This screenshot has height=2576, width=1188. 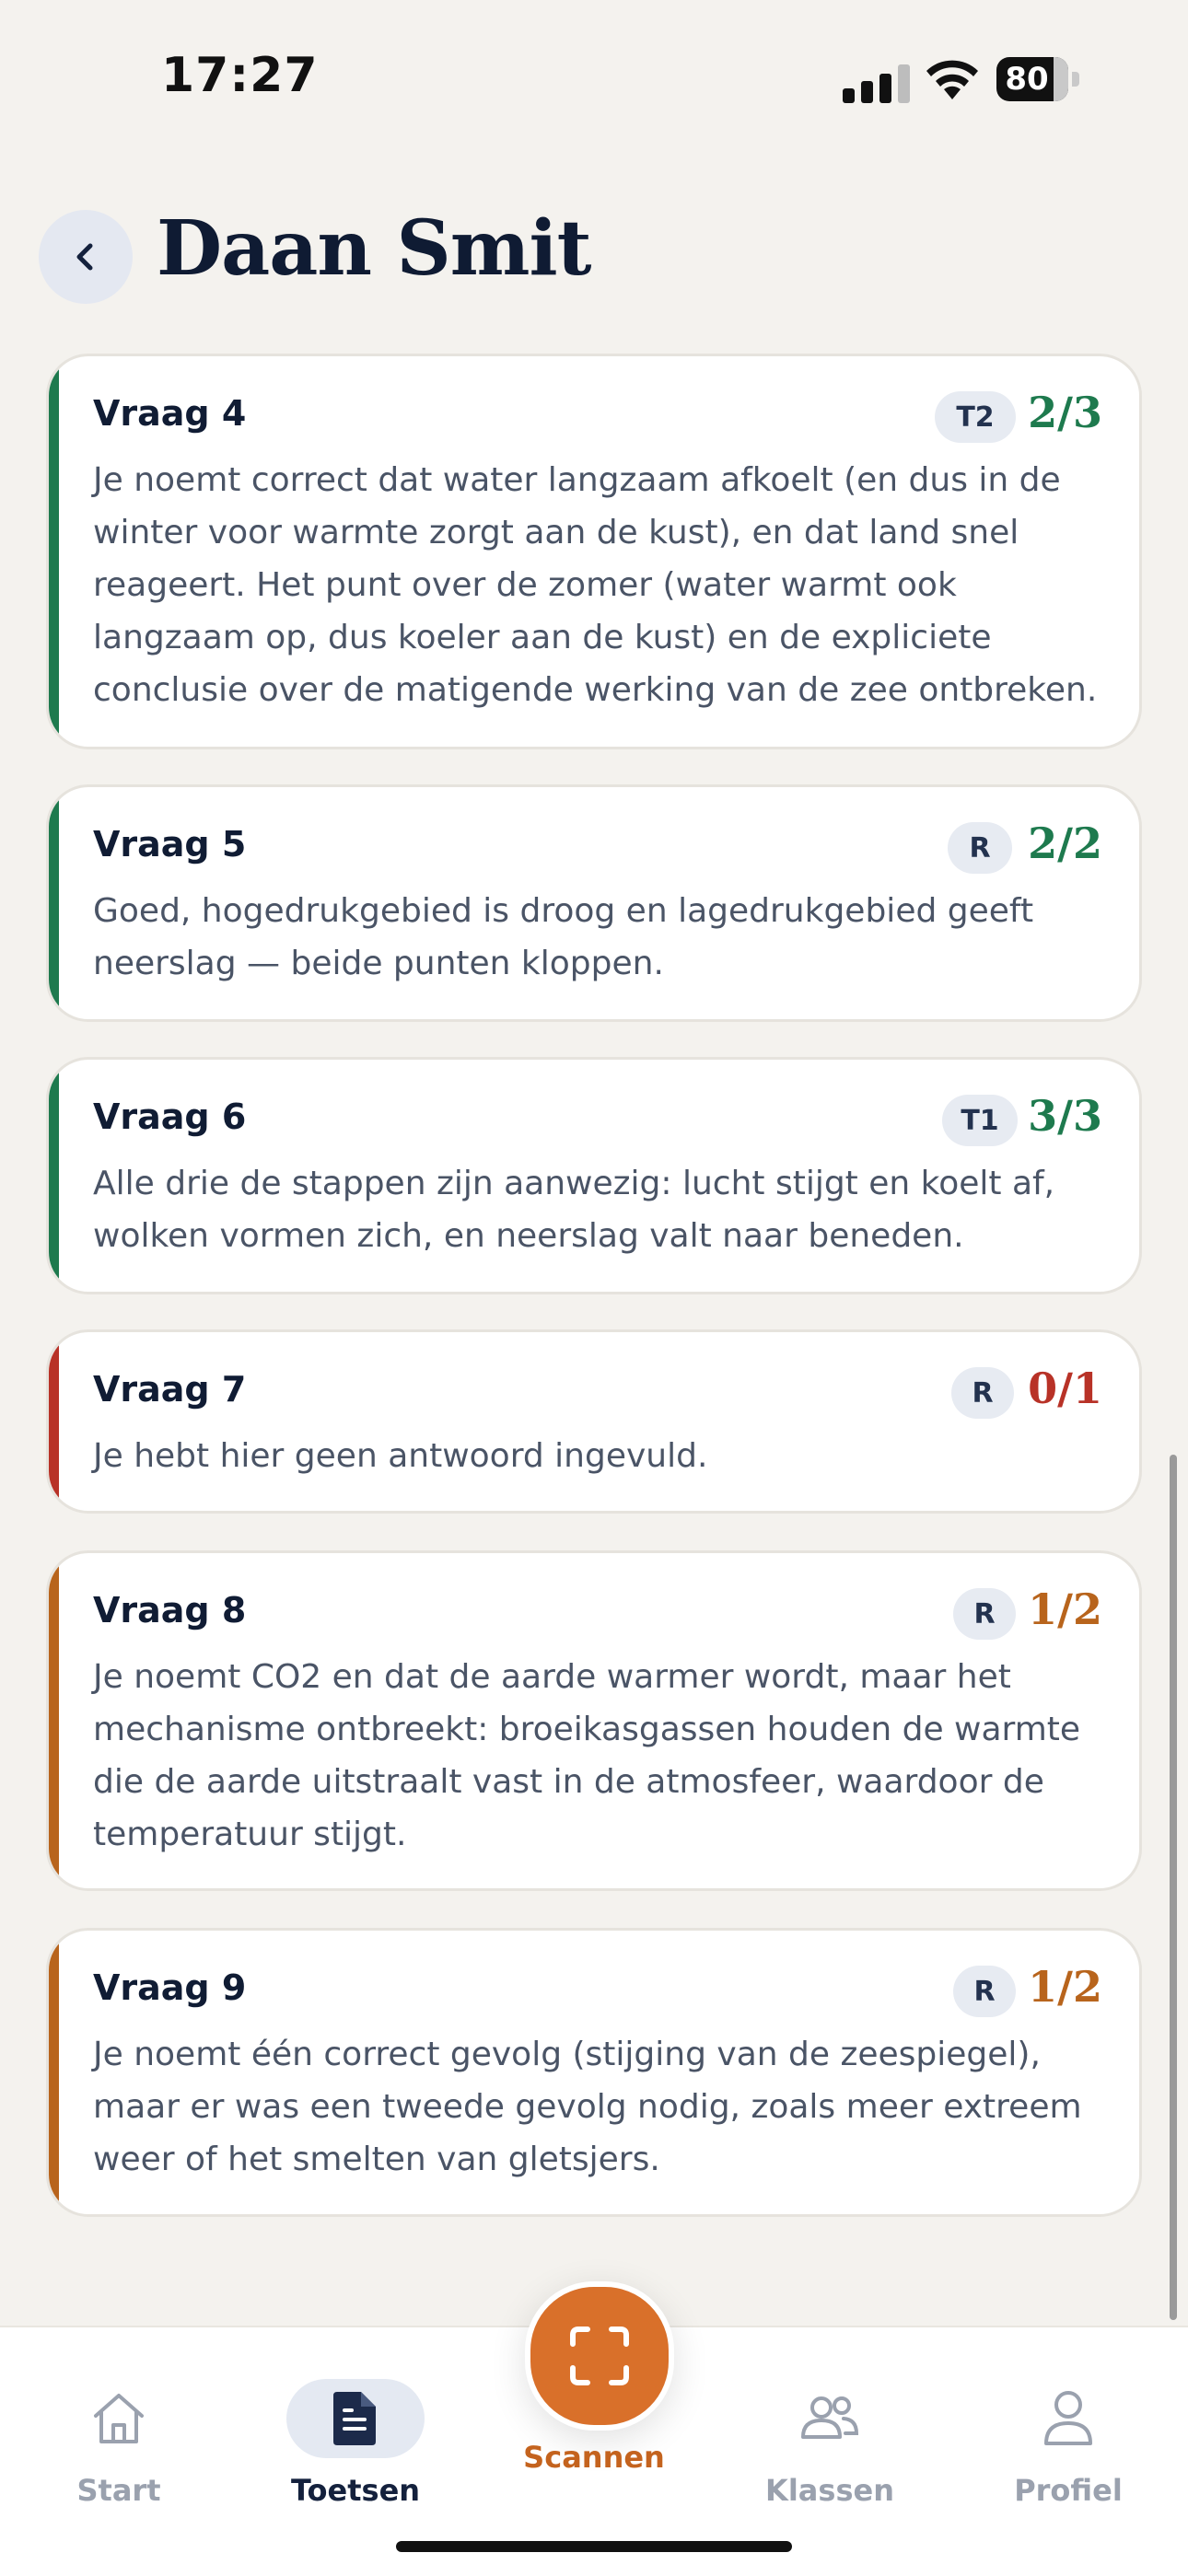 I want to click on tab-start: Start, so click(x=119, y=2436).